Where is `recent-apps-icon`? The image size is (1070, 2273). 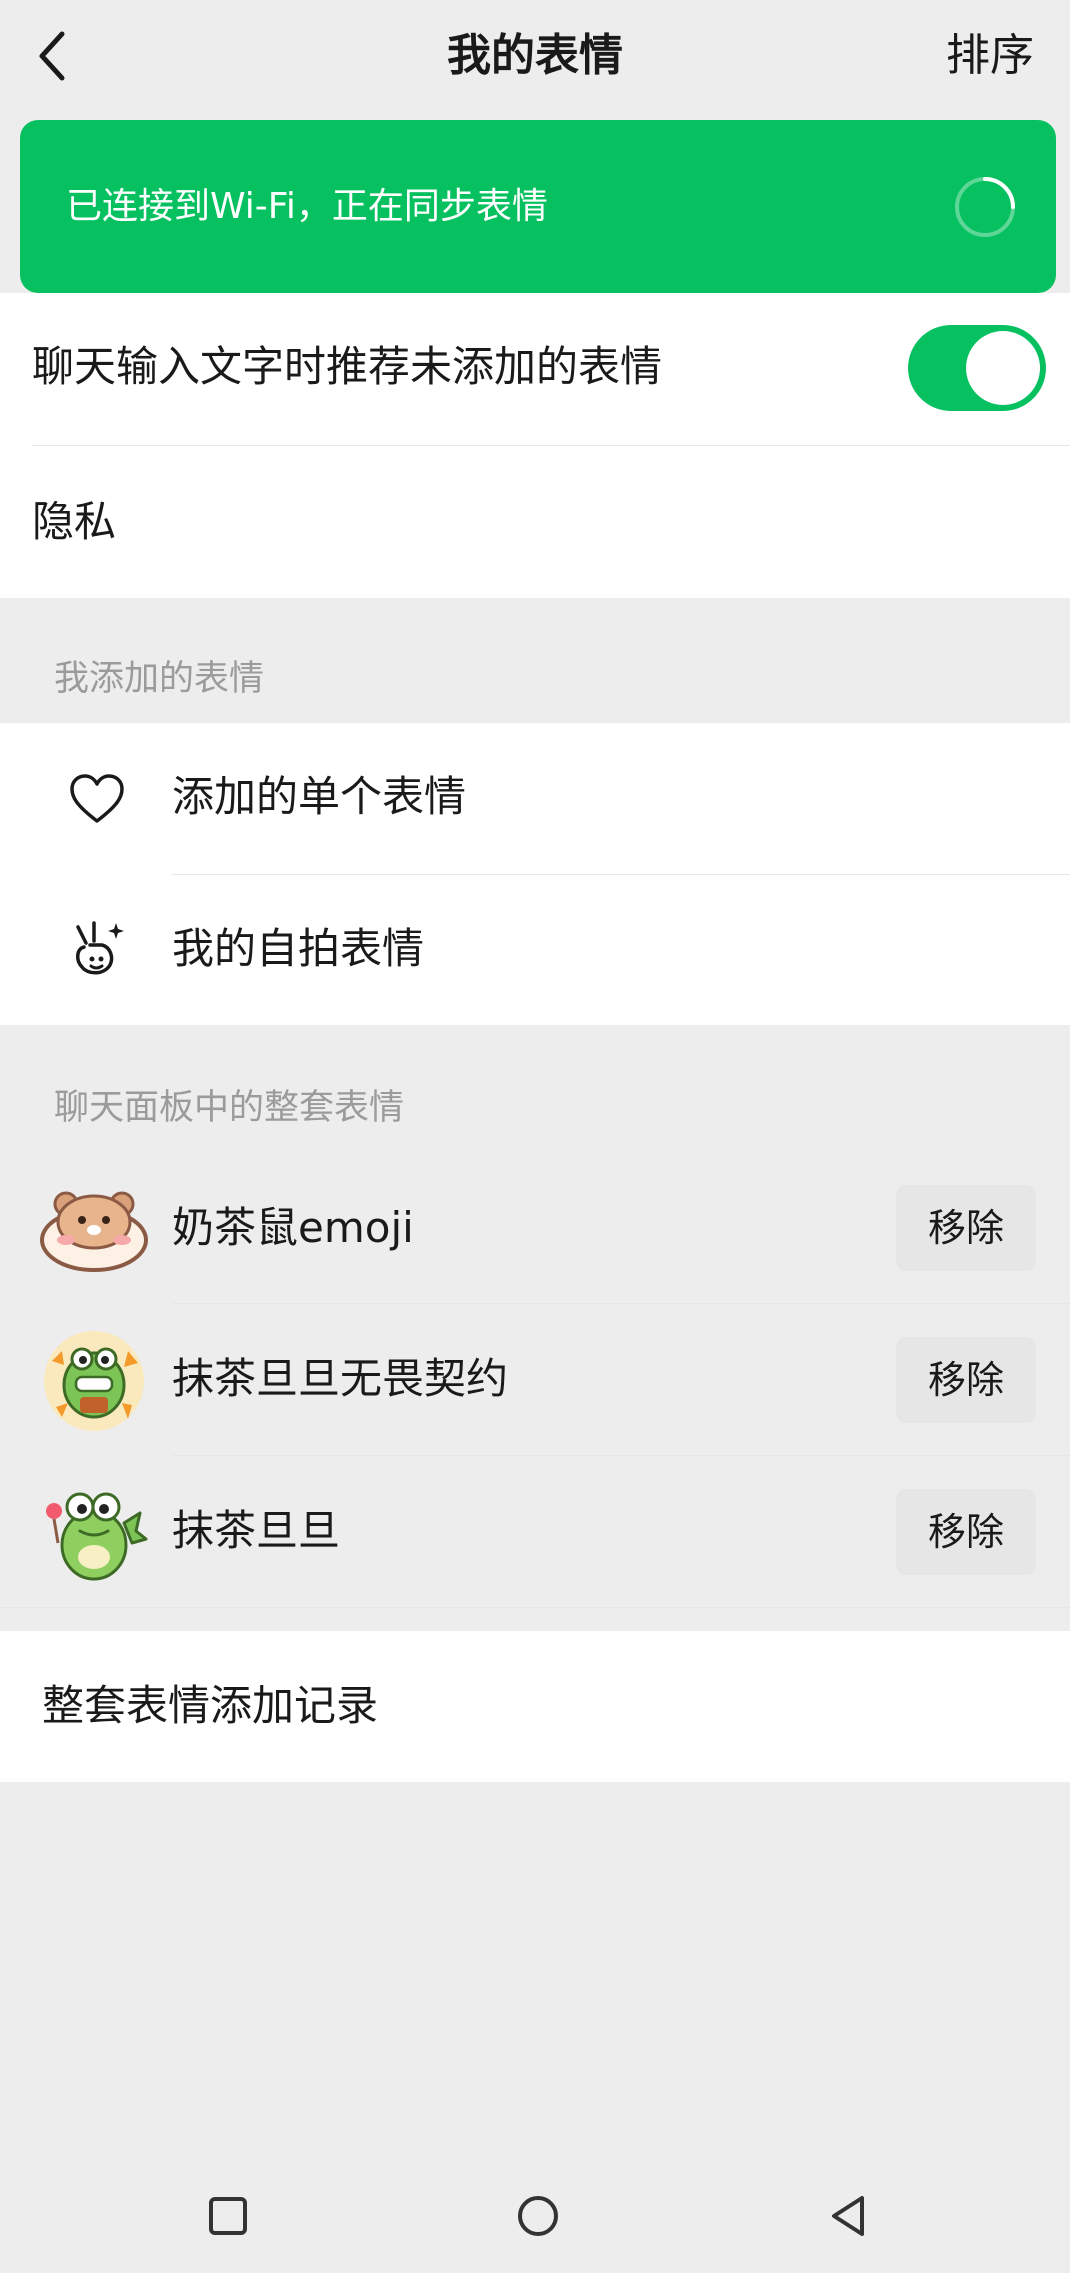 recent-apps-icon is located at coordinates (228, 2216).